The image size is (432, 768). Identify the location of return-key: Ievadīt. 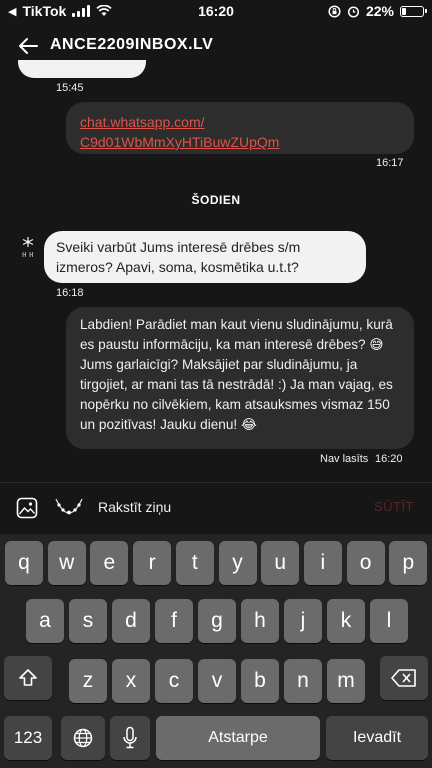
(377, 738).